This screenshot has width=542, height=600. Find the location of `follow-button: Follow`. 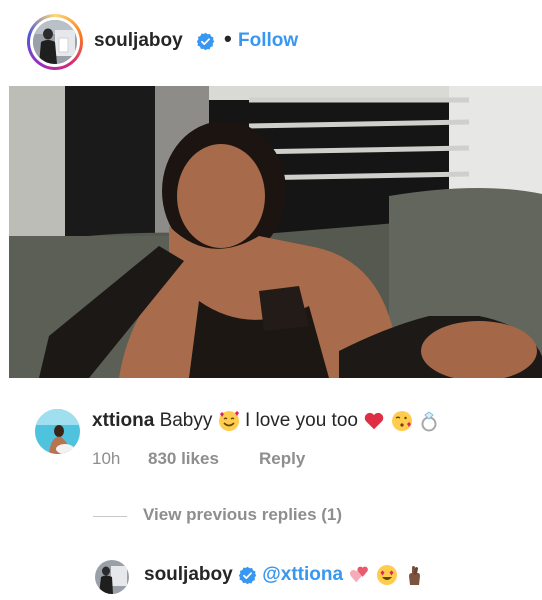

follow-button: Follow is located at coordinates (268, 41).